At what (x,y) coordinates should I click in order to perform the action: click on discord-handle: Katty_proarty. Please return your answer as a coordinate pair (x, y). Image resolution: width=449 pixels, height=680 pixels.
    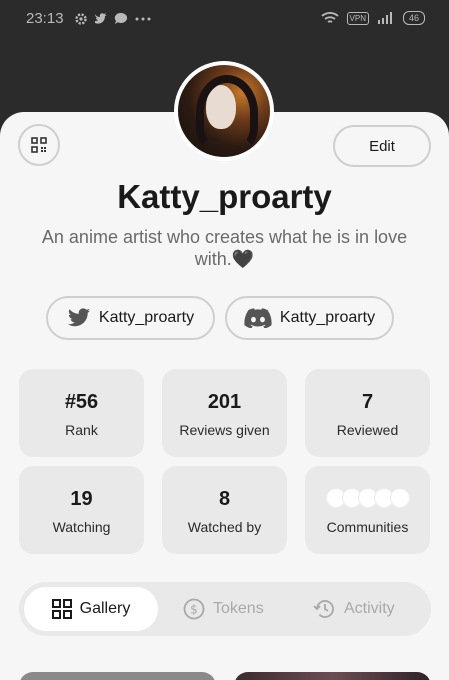
    Looking at the image, I should click on (327, 317).